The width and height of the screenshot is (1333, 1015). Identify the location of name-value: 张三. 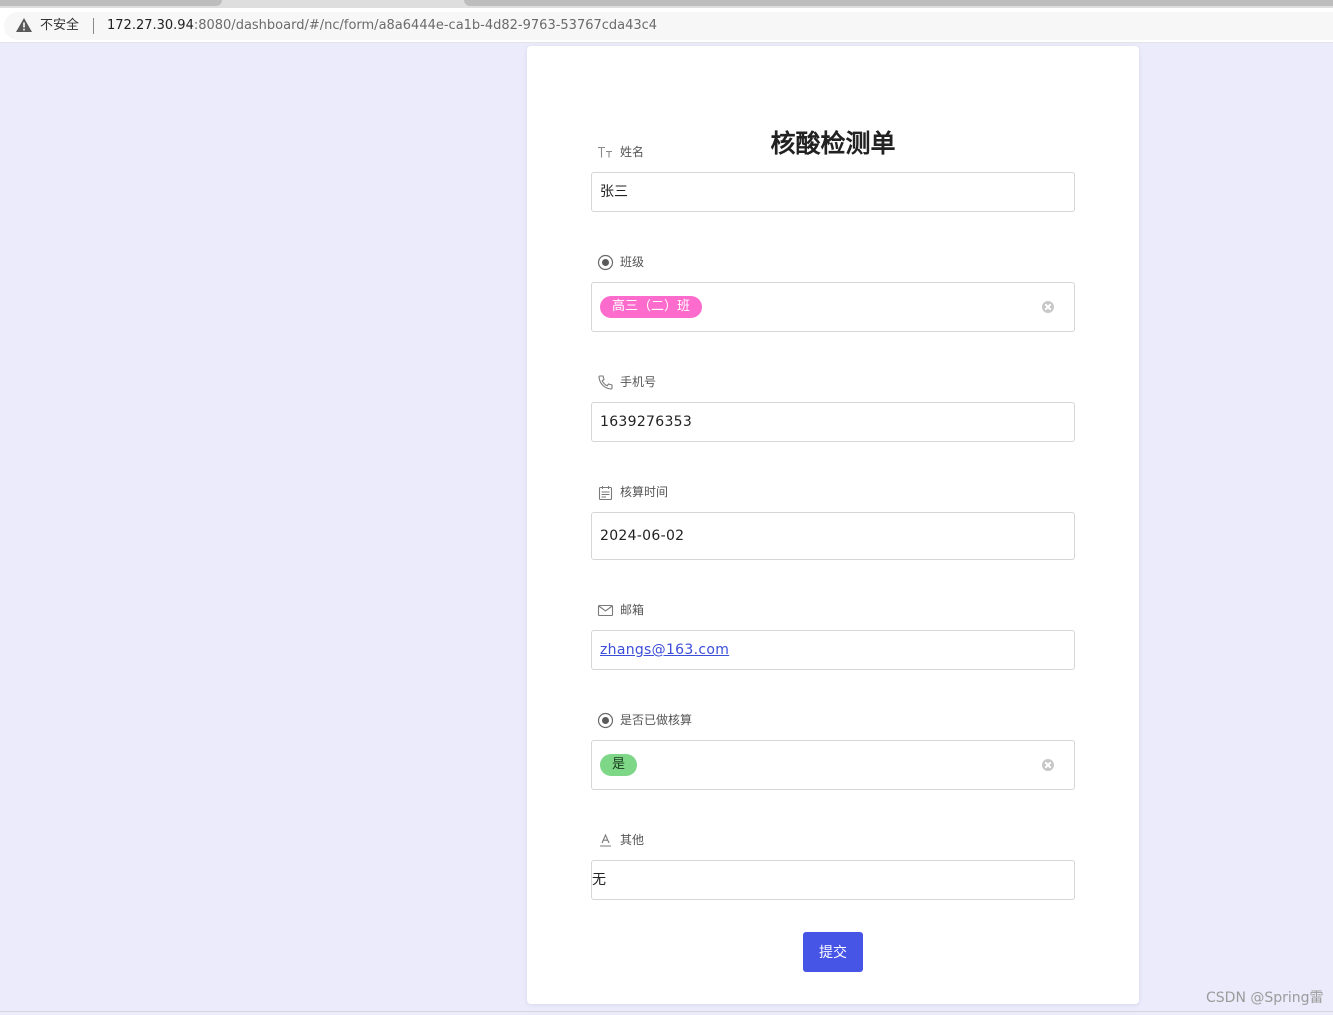
(614, 192).